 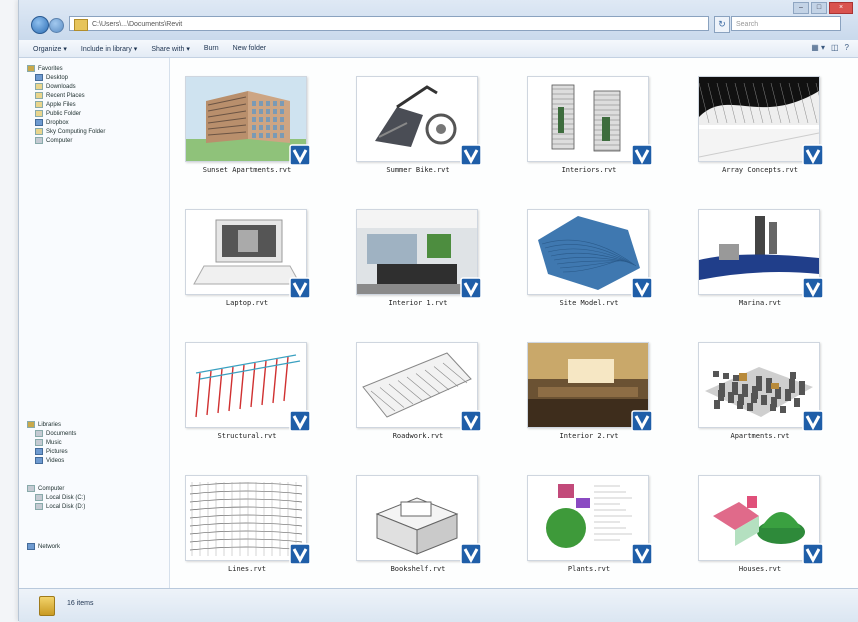 I want to click on marina-preview, so click(x=759, y=252).